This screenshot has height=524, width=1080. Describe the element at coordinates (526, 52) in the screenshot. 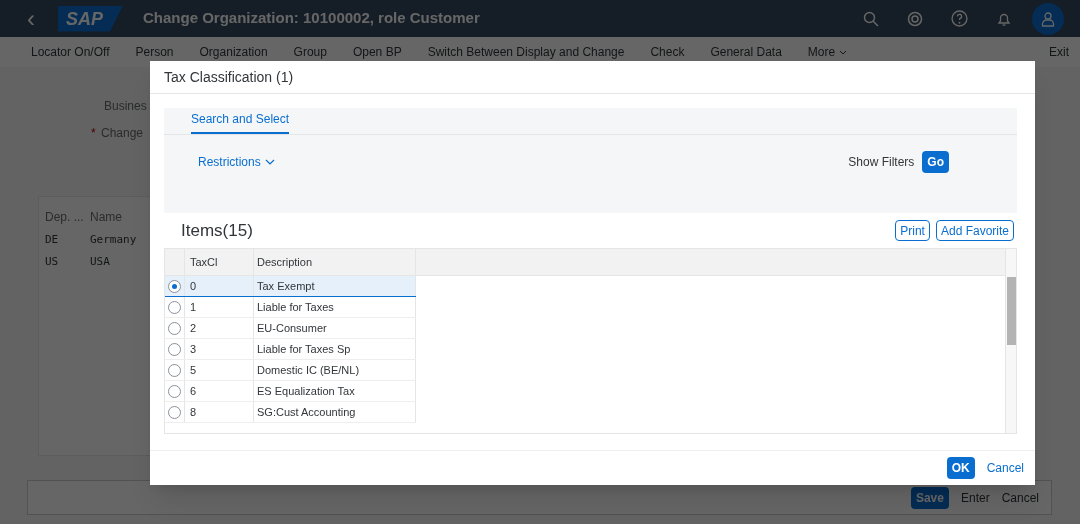

I see `toolbar-item: Switch Between Display and Change` at that location.